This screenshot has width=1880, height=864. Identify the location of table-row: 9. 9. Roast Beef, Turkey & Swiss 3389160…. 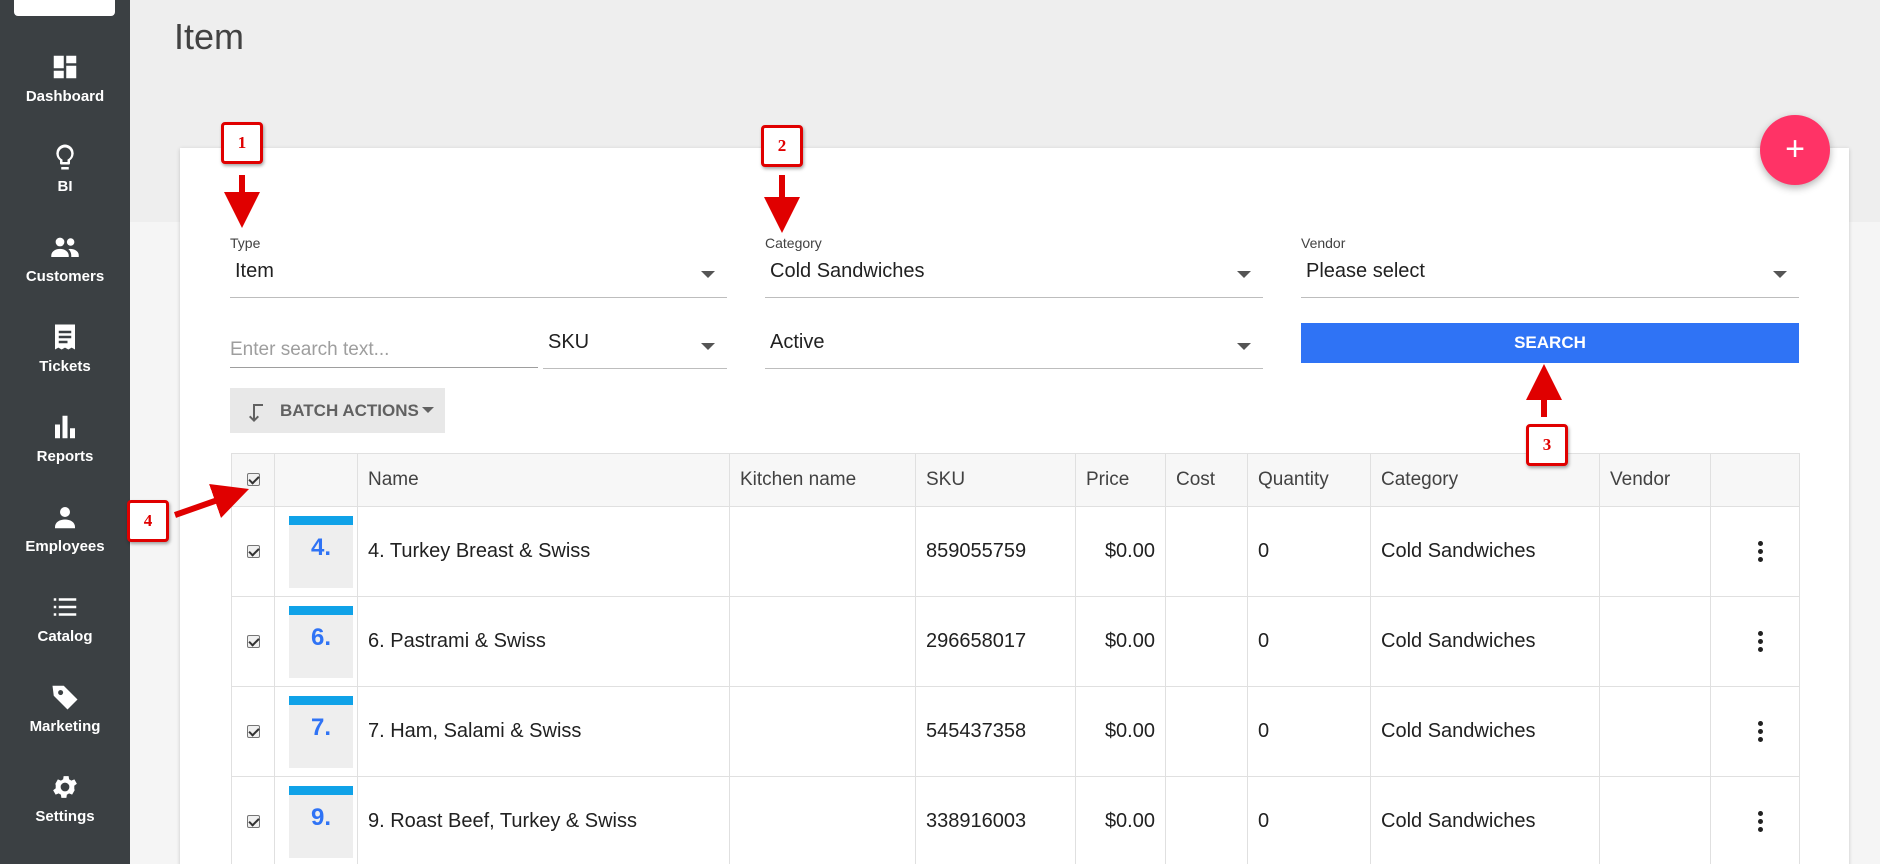
(1015, 820).